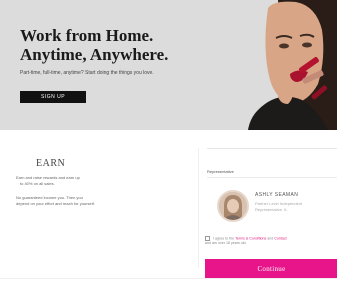  Describe the element at coordinates (220, 171) in the screenshot. I see `representative-label: Representative` at that location.